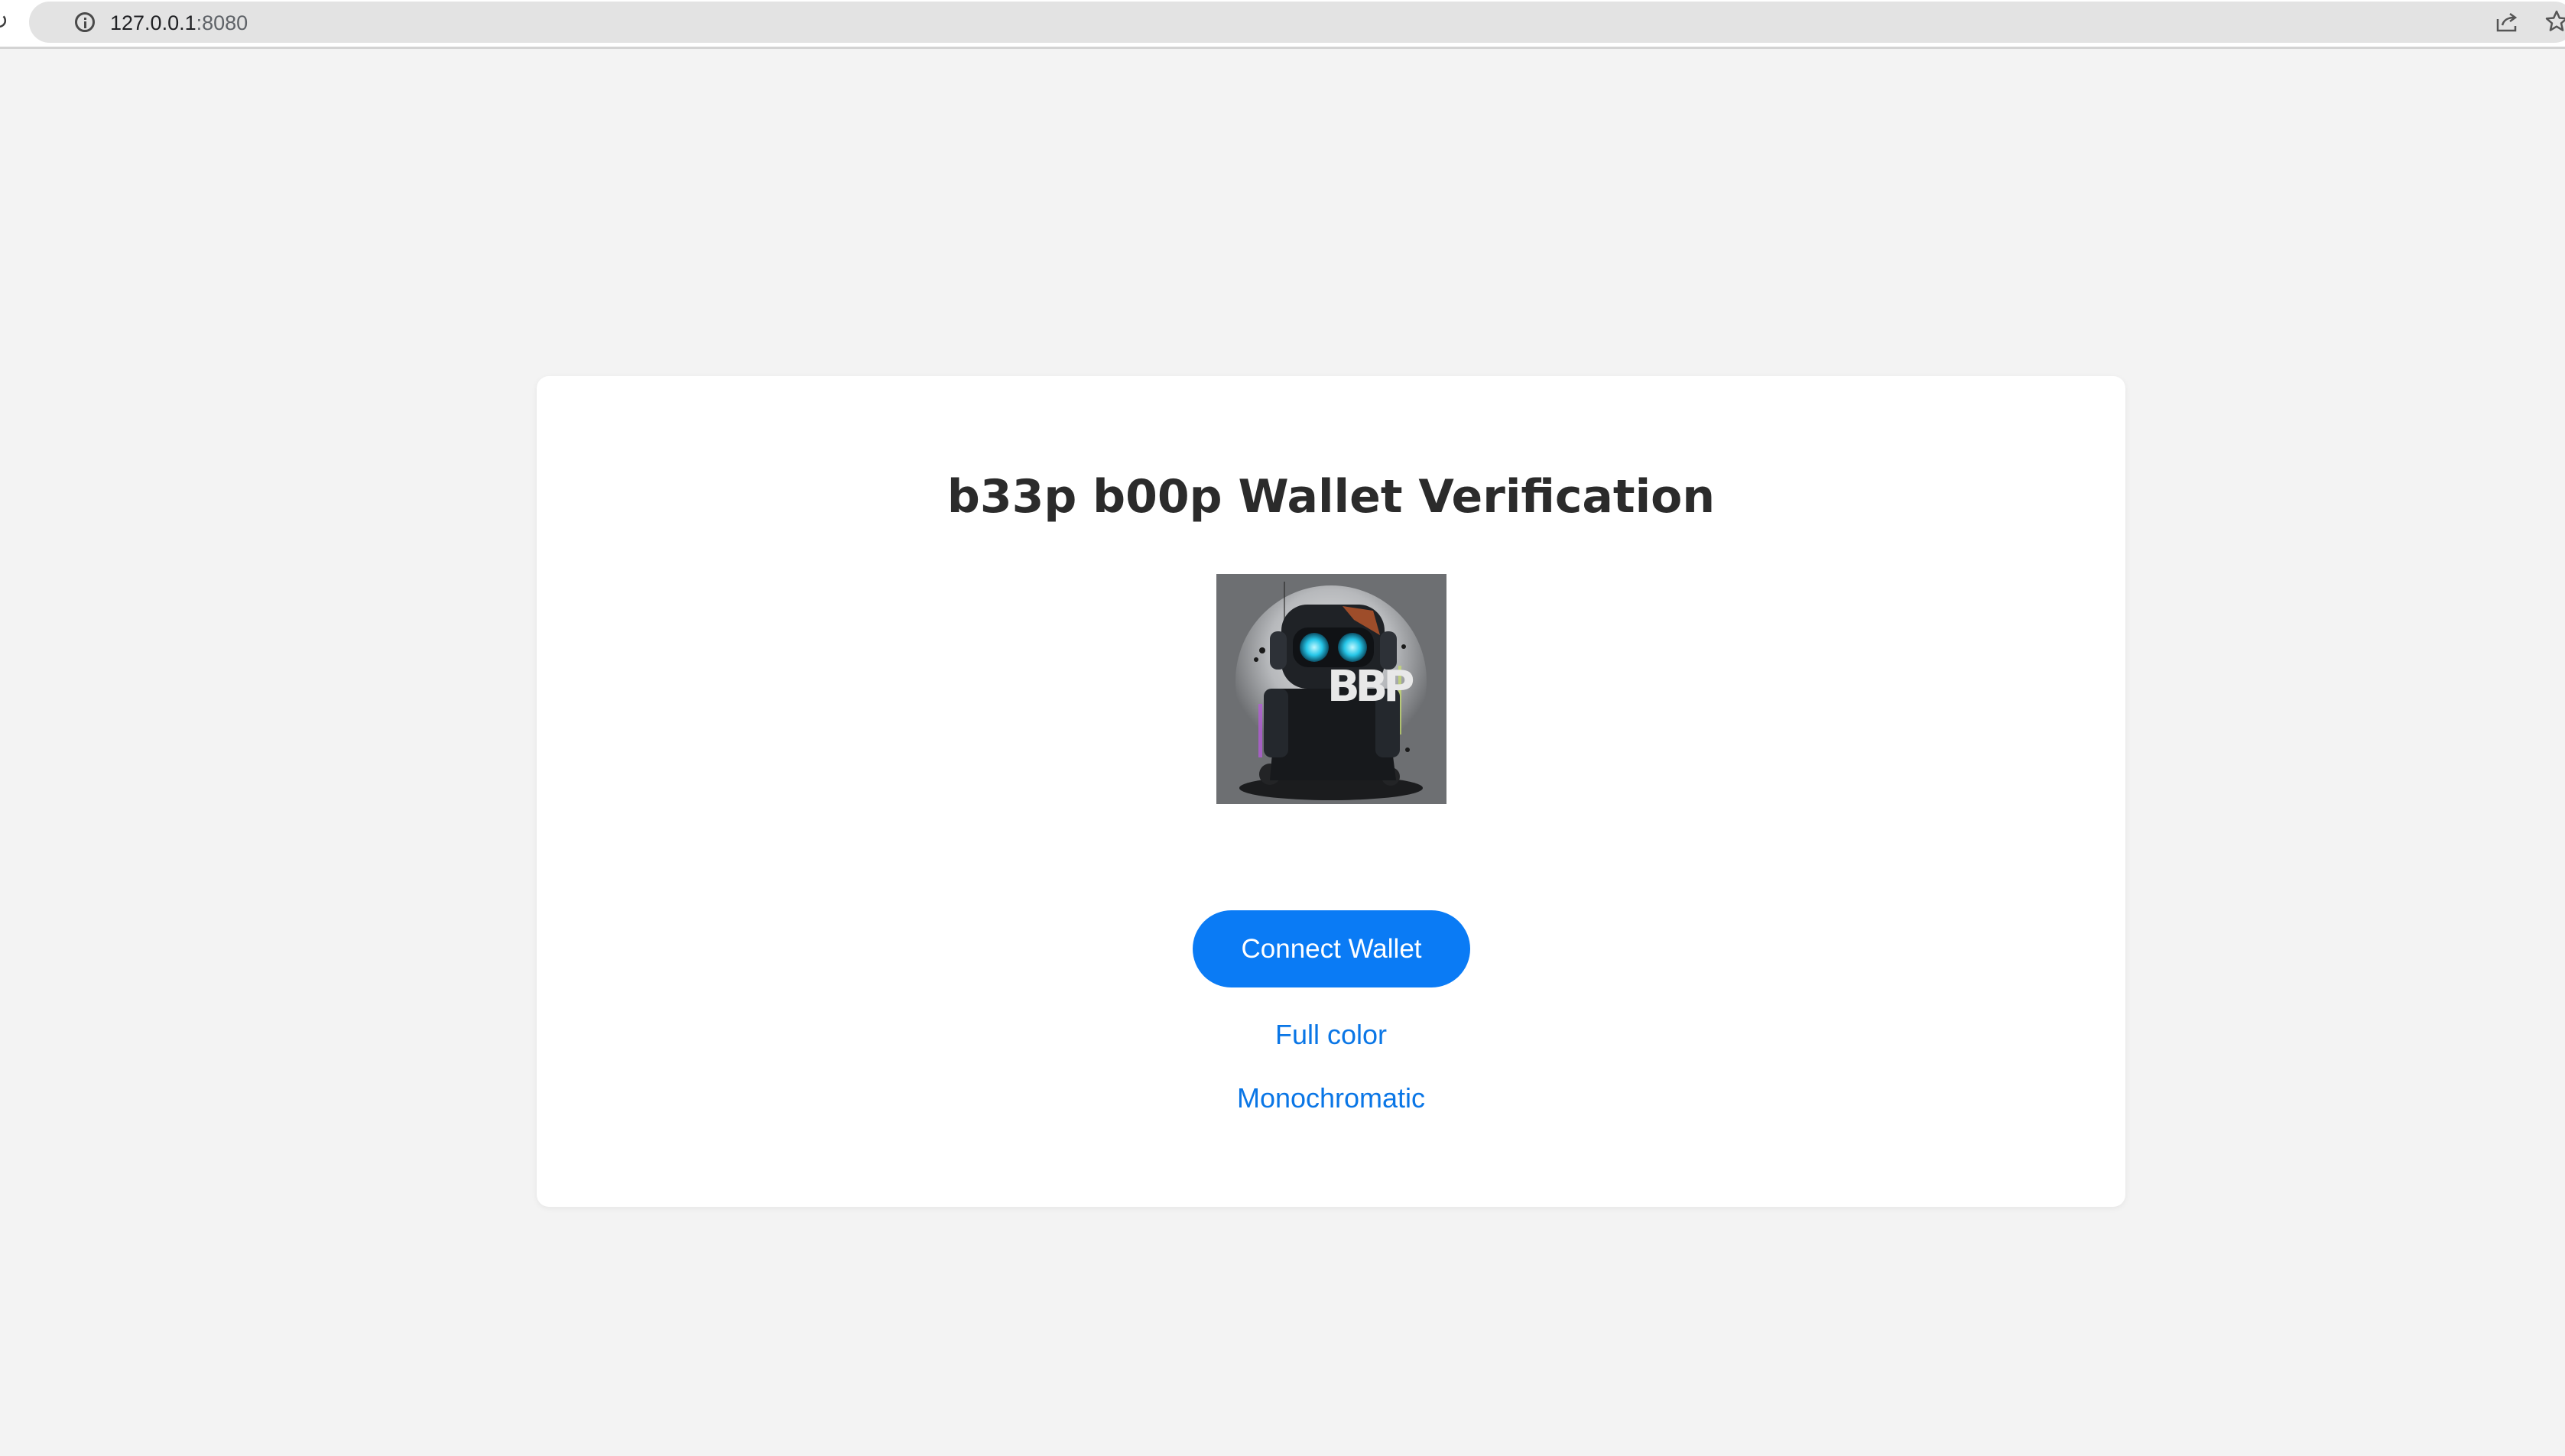  What do you see at coordinates (222, 22) in the screenshot?
I see `url-port: :8080` at bounding box center [222, 22].